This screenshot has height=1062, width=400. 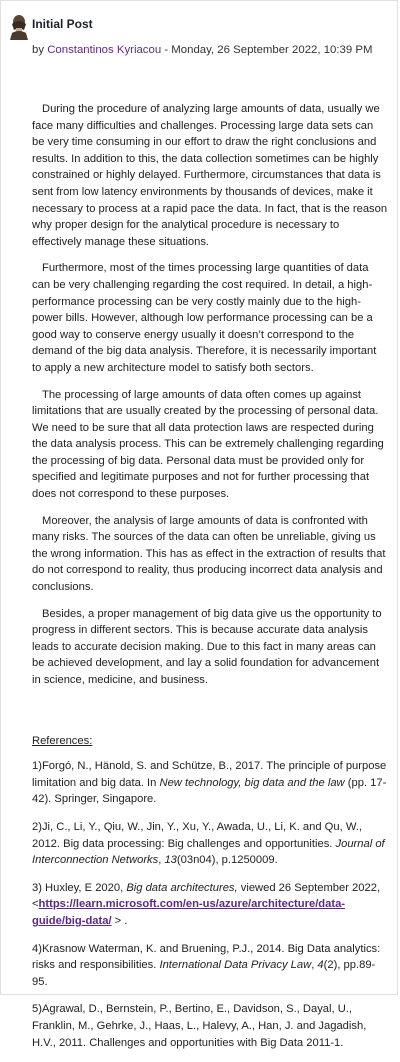 I want to click on reference-3-title: Big data architectures,, so click(x=182, y=887).